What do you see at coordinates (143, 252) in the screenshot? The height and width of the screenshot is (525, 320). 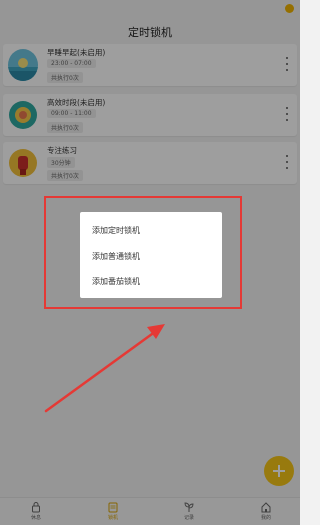 I see `annotation-highlight-box` at bounding box center [143, 252].